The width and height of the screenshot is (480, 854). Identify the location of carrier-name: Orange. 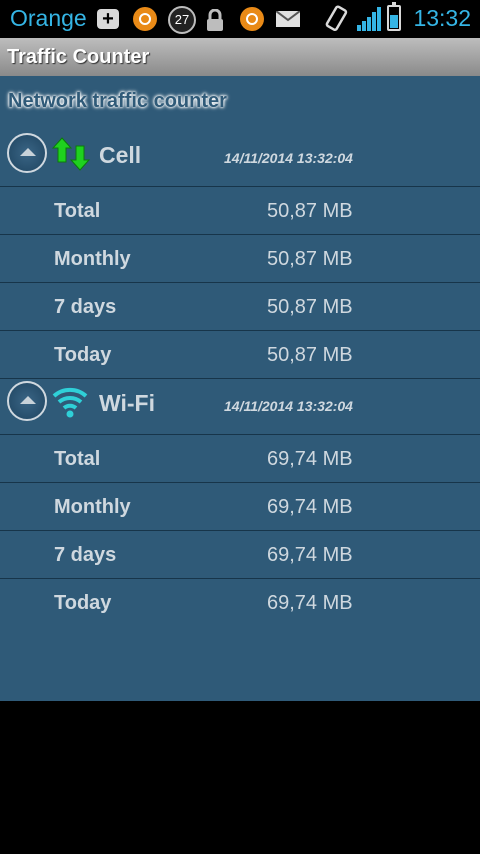
(48, 18).